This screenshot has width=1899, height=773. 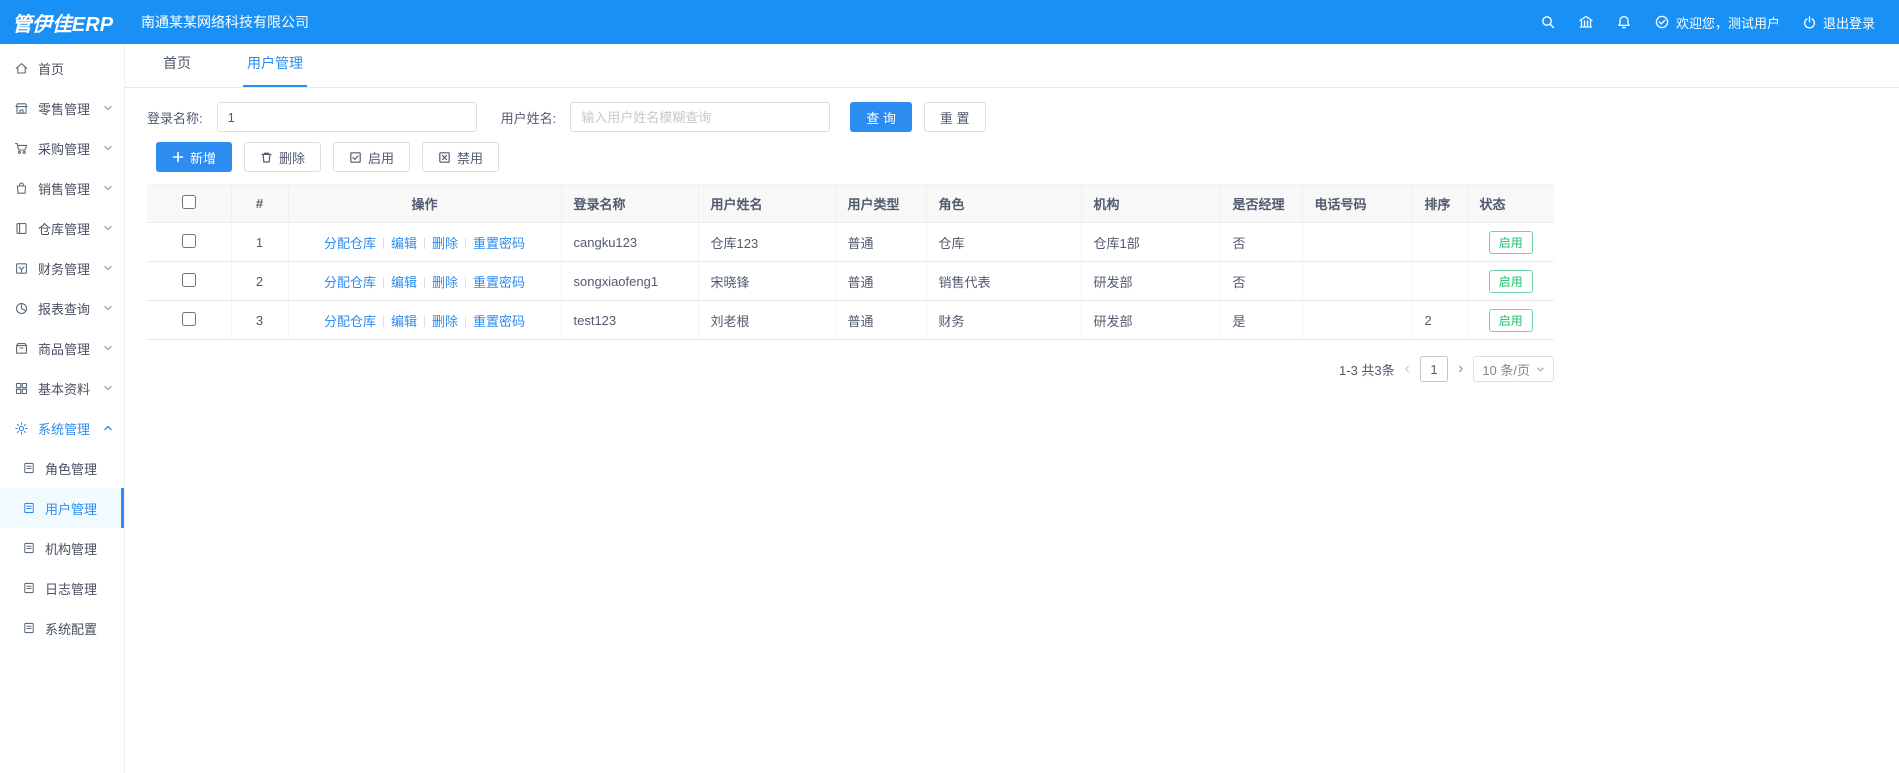 What do you see at coordinates (283, 157) in the screenshot?
I see `delete-button: 删除` at bounding box center [283, 157].